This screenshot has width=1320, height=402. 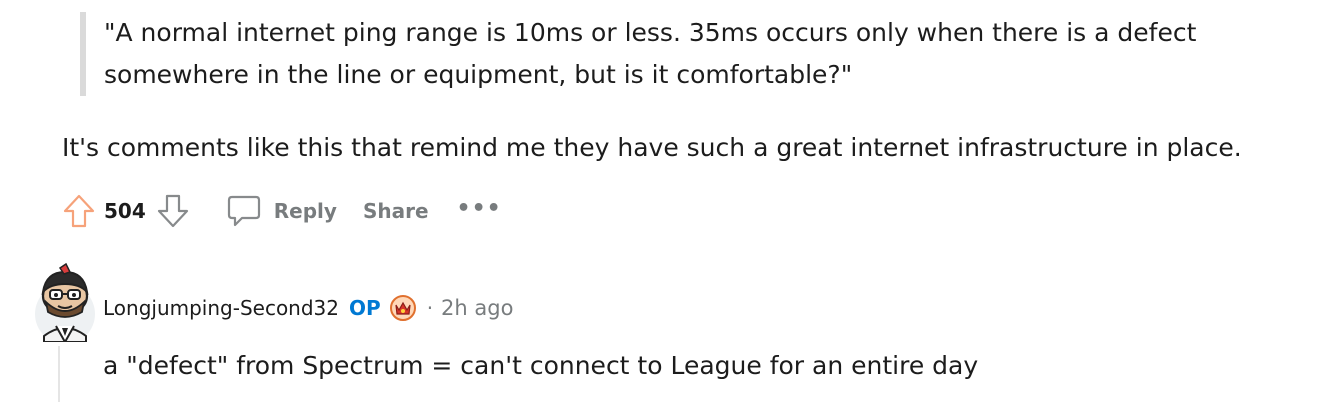 What do you see at coordinates (59, 374) in the screenshot?
I see `thread-line` at bounding box center [59, 374].